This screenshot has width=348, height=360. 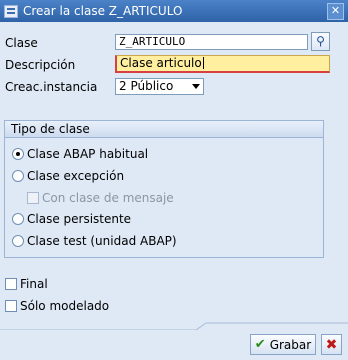 I want to click on possible-entries-icon: ⚲, so click(x=320, y=41).